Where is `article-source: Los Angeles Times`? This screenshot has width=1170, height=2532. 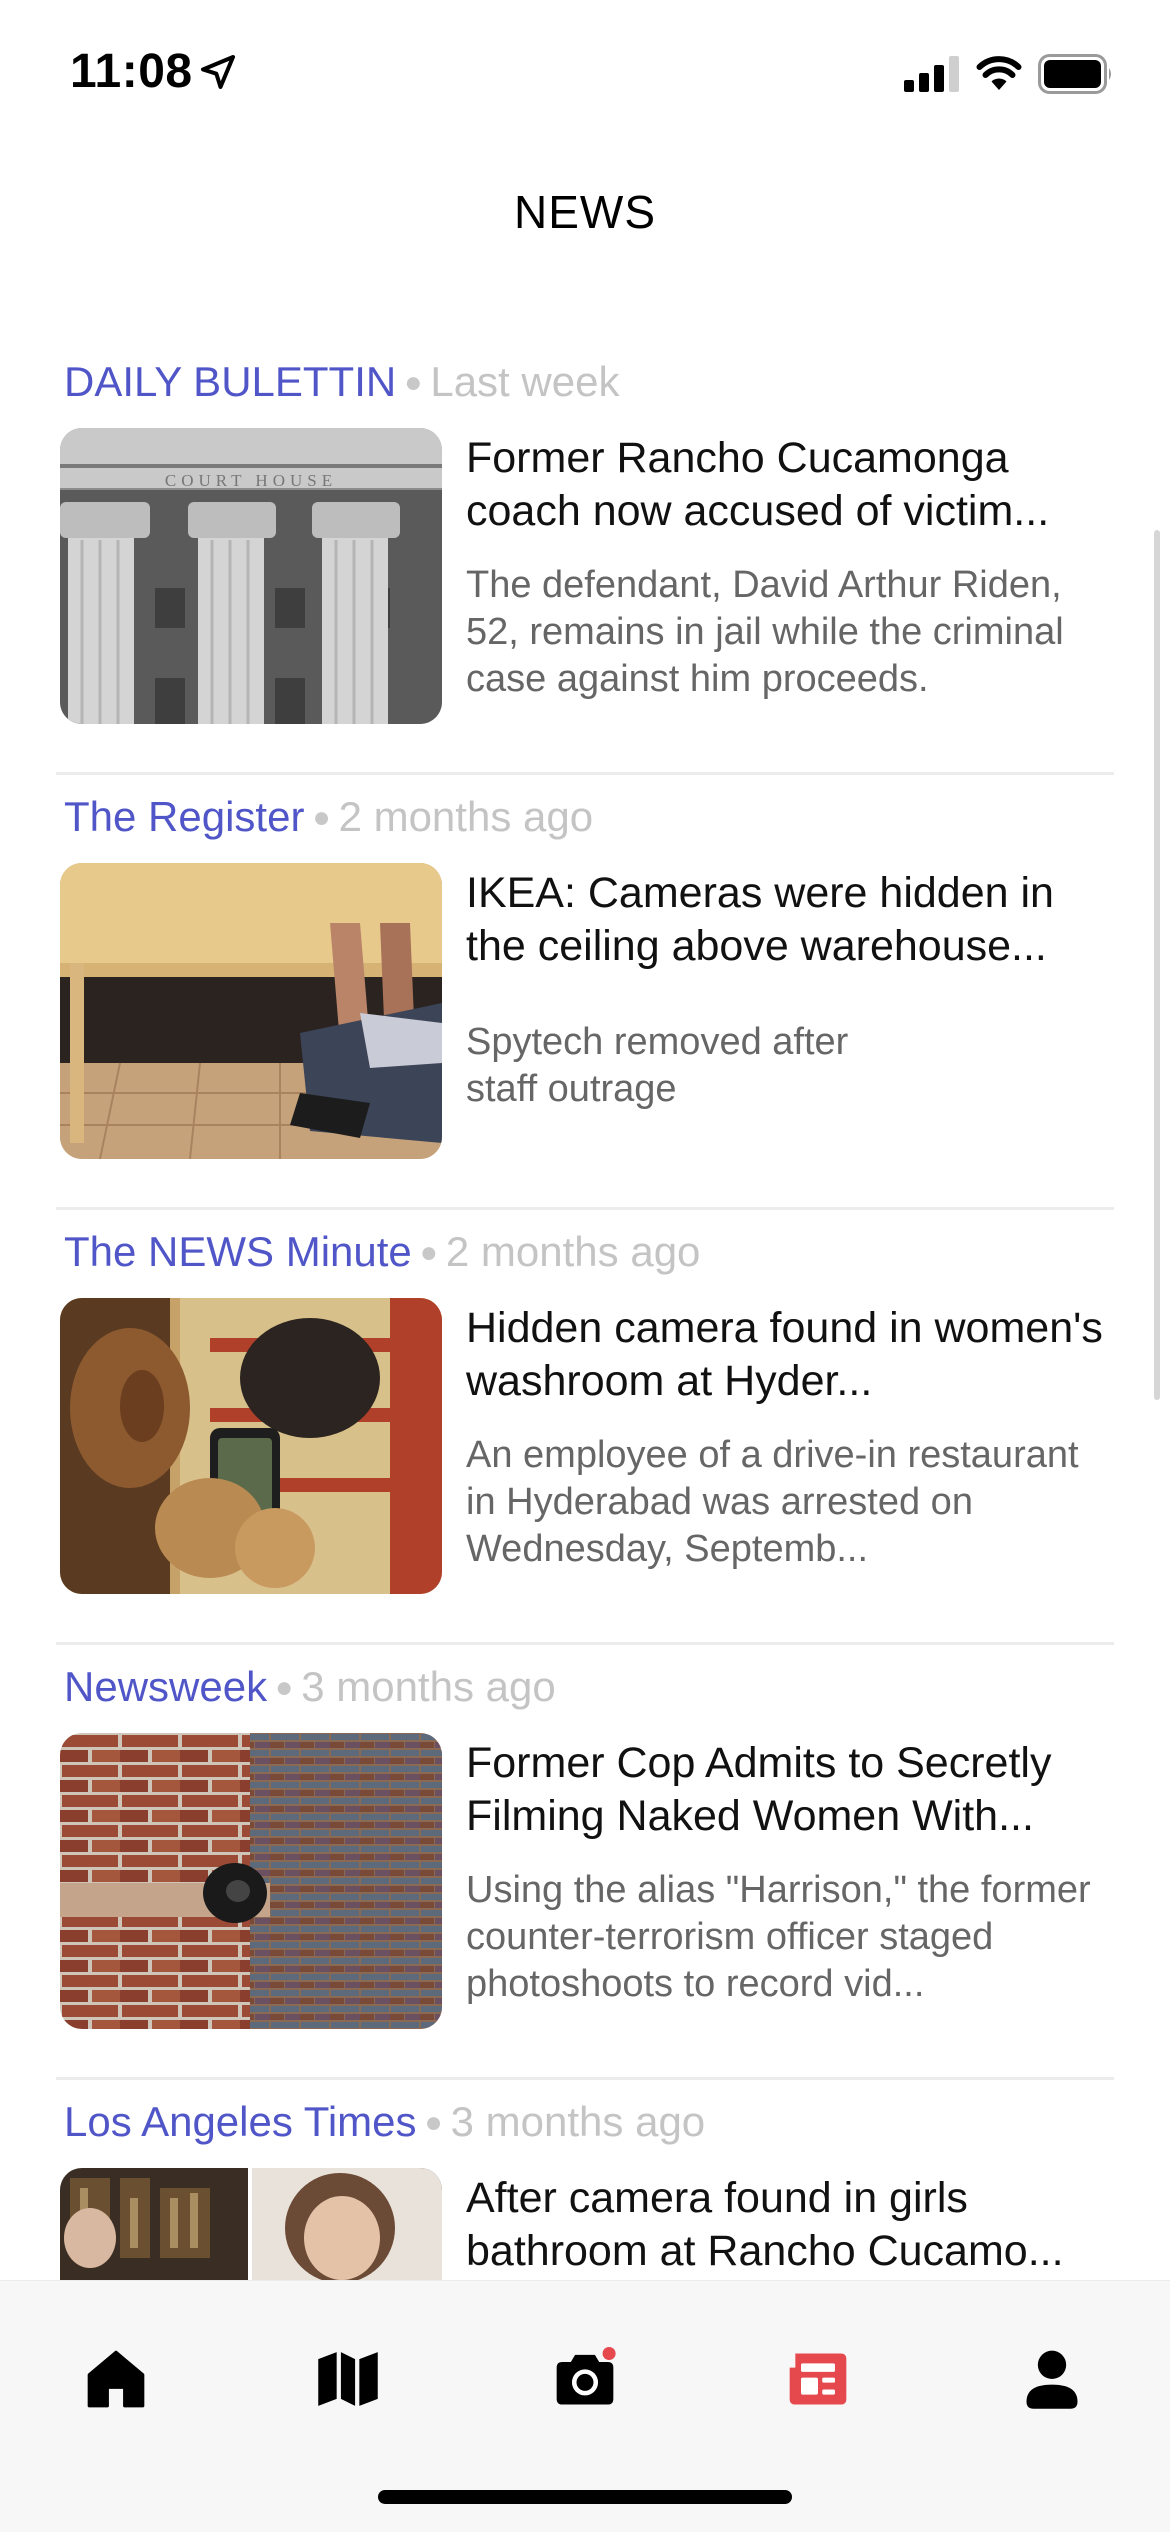
article-source: Los Angeles Times is located at coordinates (240, 2121).